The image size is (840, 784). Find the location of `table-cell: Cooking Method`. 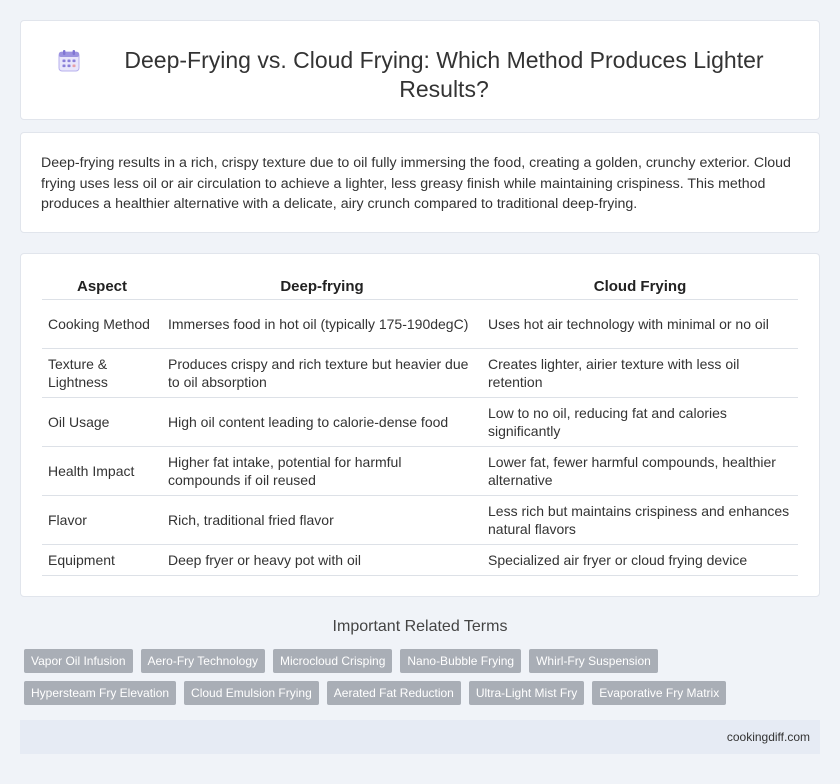

table-cell: Cooking Method is located at coordinates (102, 324).